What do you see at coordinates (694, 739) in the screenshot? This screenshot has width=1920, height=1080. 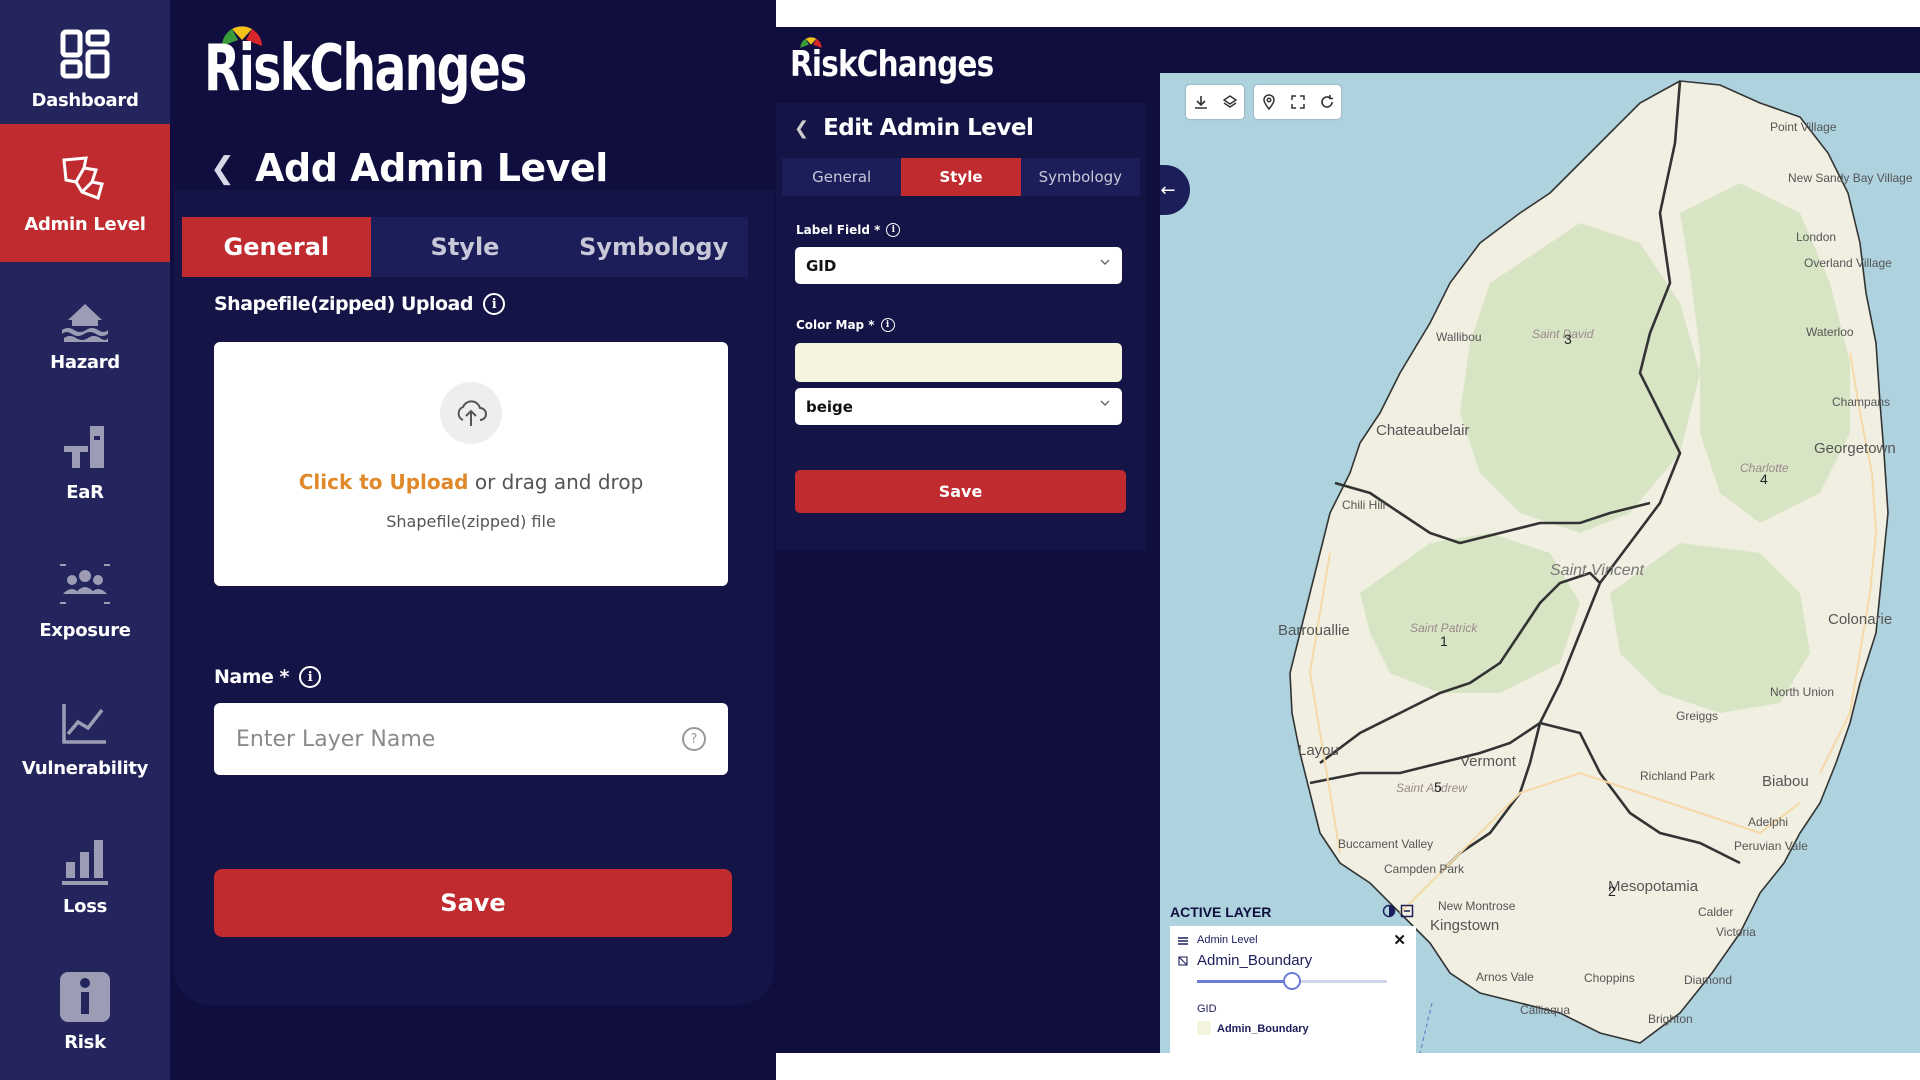 I see `help-icon: ?` at bounding box center [694, 739].